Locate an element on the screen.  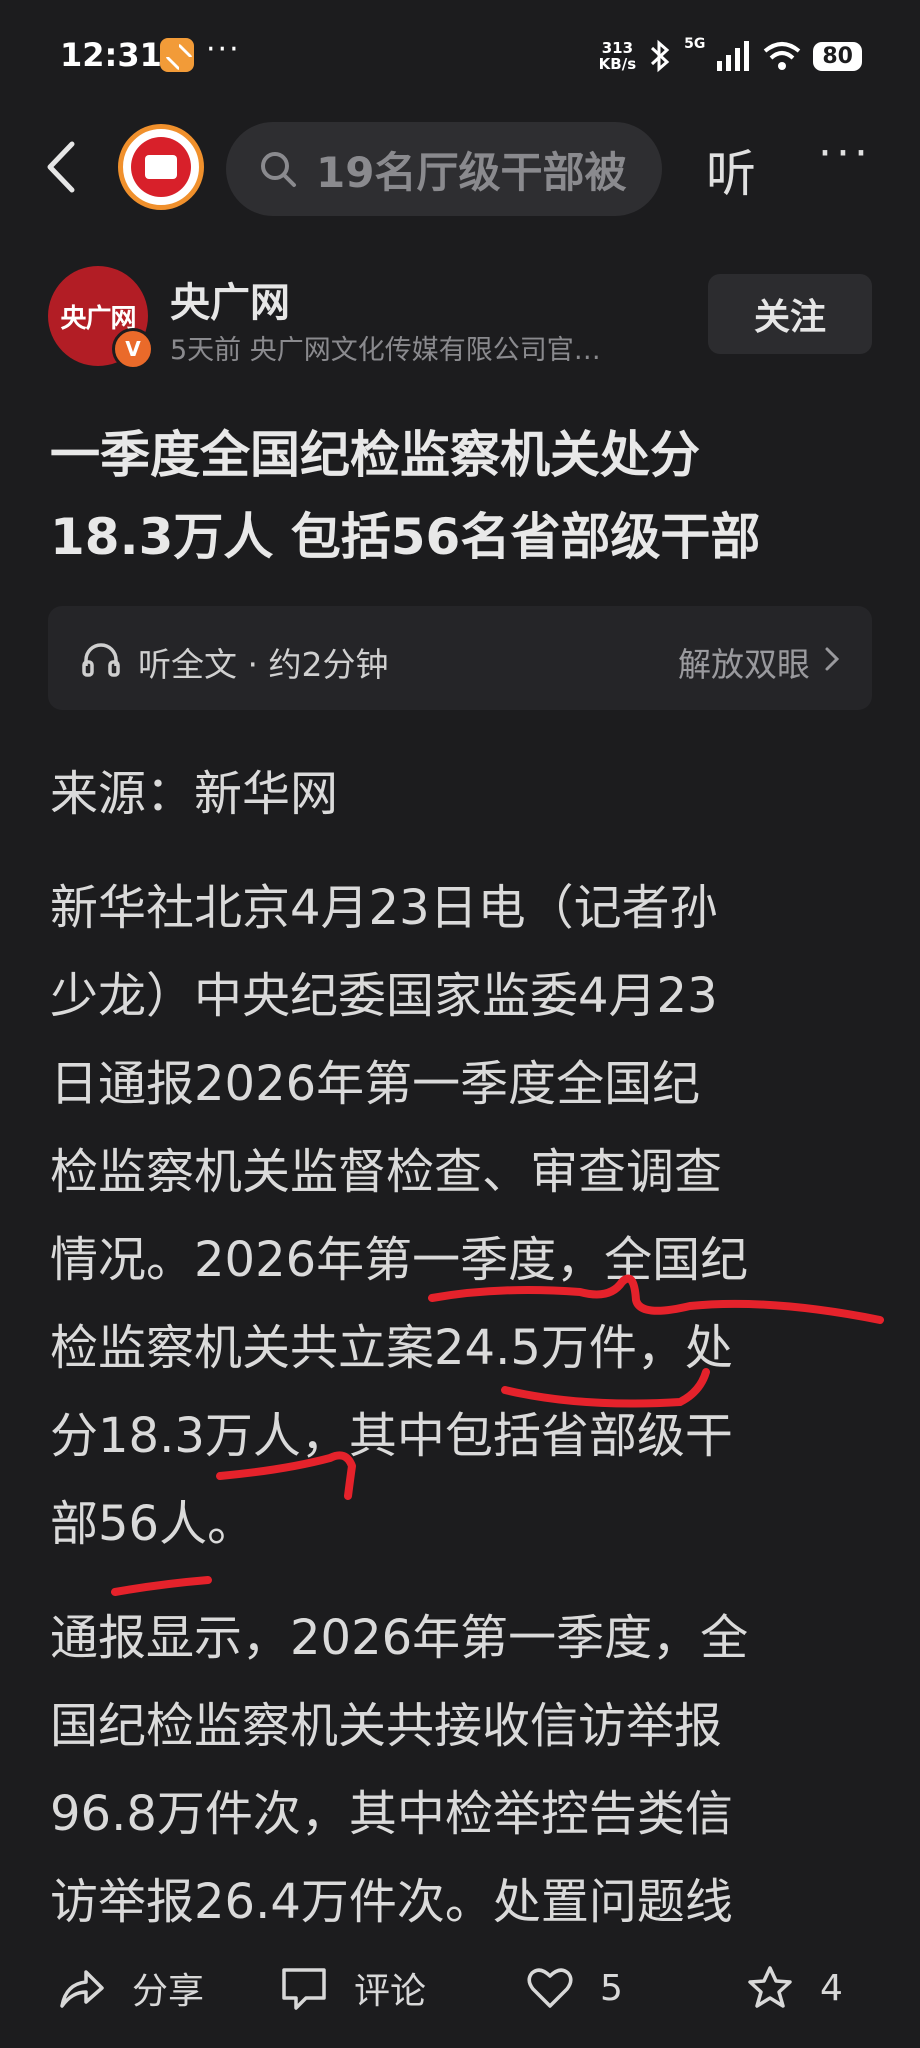
author-name: 央广网 is located at coordinates (230, 299).